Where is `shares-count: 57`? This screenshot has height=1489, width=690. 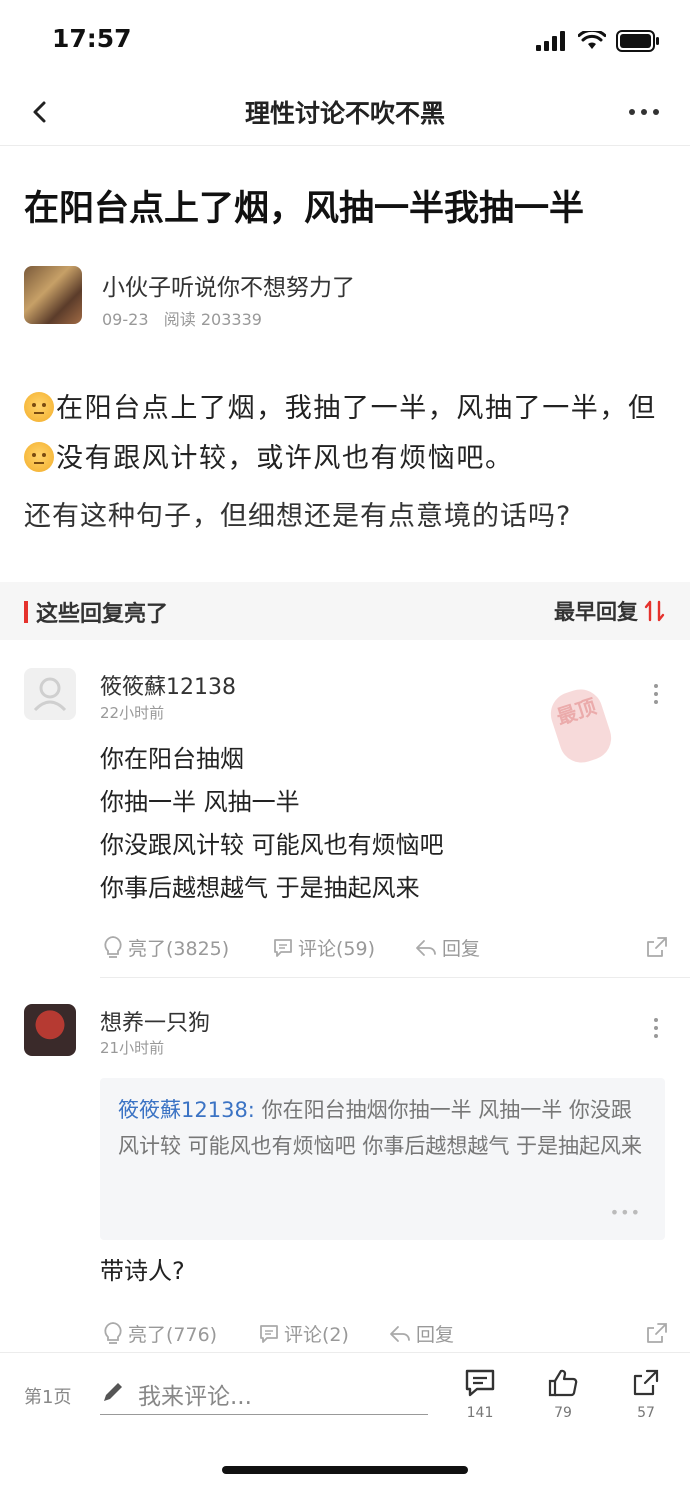 shares-count: 57 is located at coordinates (646, 1413).